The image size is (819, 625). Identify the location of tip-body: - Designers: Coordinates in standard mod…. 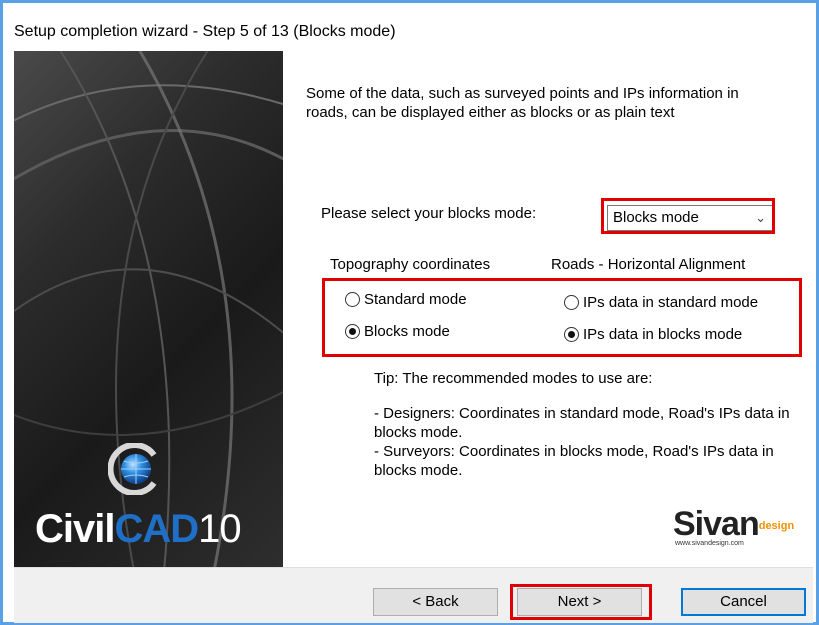
(589, 442).